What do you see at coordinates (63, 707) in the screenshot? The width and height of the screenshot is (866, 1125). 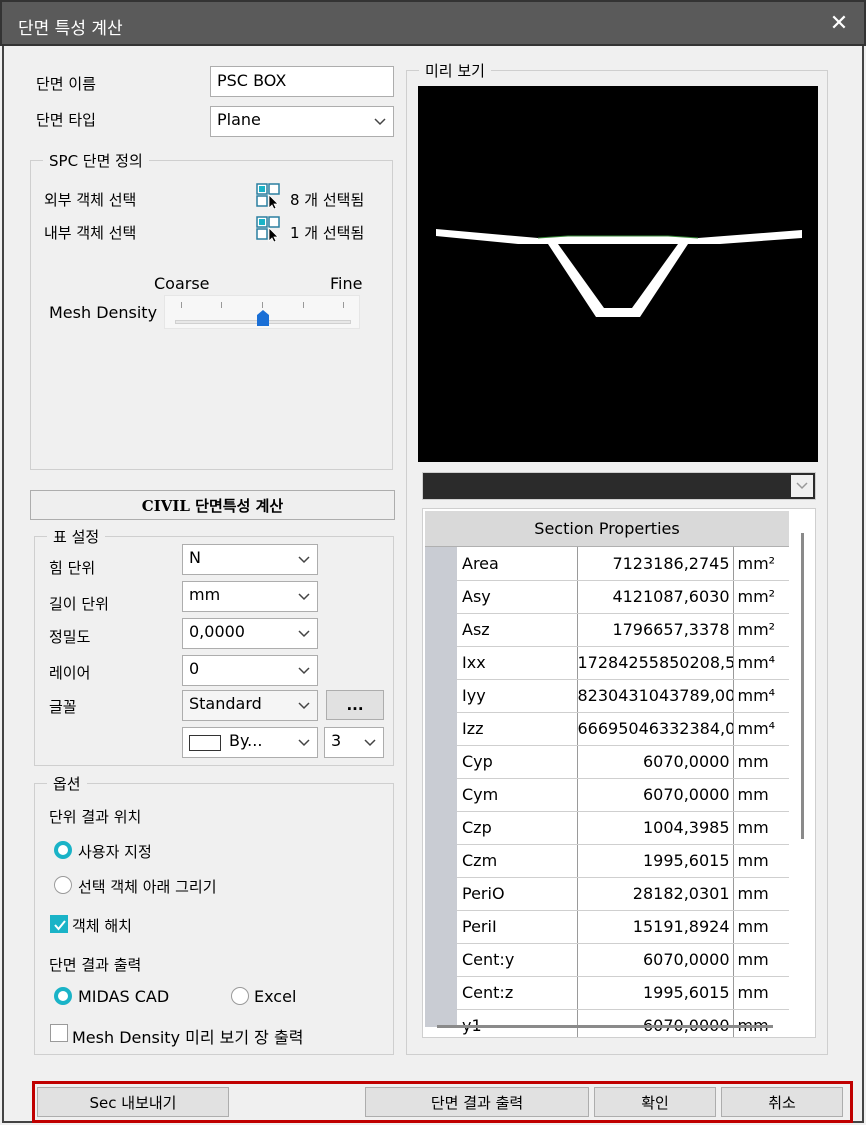 I see `font-label: 글꼴` at bounding box center [63, 707].